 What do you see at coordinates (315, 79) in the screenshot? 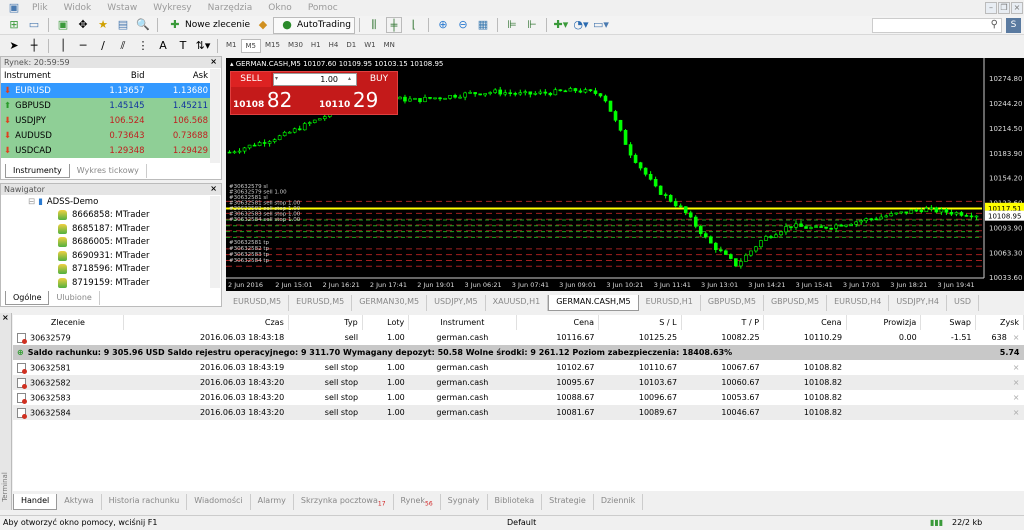
I see `lots-input: 1.00` at bounding box center [315, 79].